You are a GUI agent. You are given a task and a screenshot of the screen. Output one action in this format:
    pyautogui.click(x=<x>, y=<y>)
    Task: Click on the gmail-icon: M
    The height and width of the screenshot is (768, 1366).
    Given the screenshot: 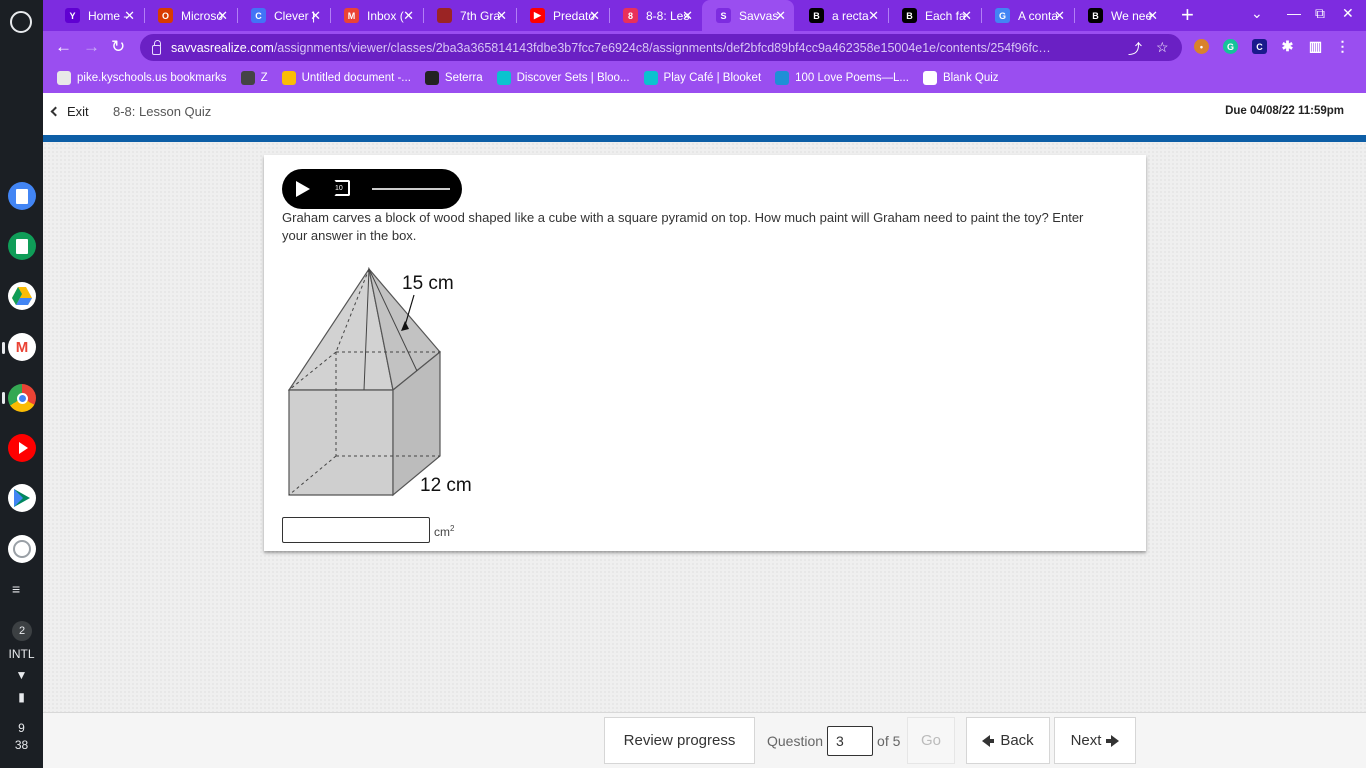 What is the action you would take?
    pyautogui.click(x=22, y=347)
    